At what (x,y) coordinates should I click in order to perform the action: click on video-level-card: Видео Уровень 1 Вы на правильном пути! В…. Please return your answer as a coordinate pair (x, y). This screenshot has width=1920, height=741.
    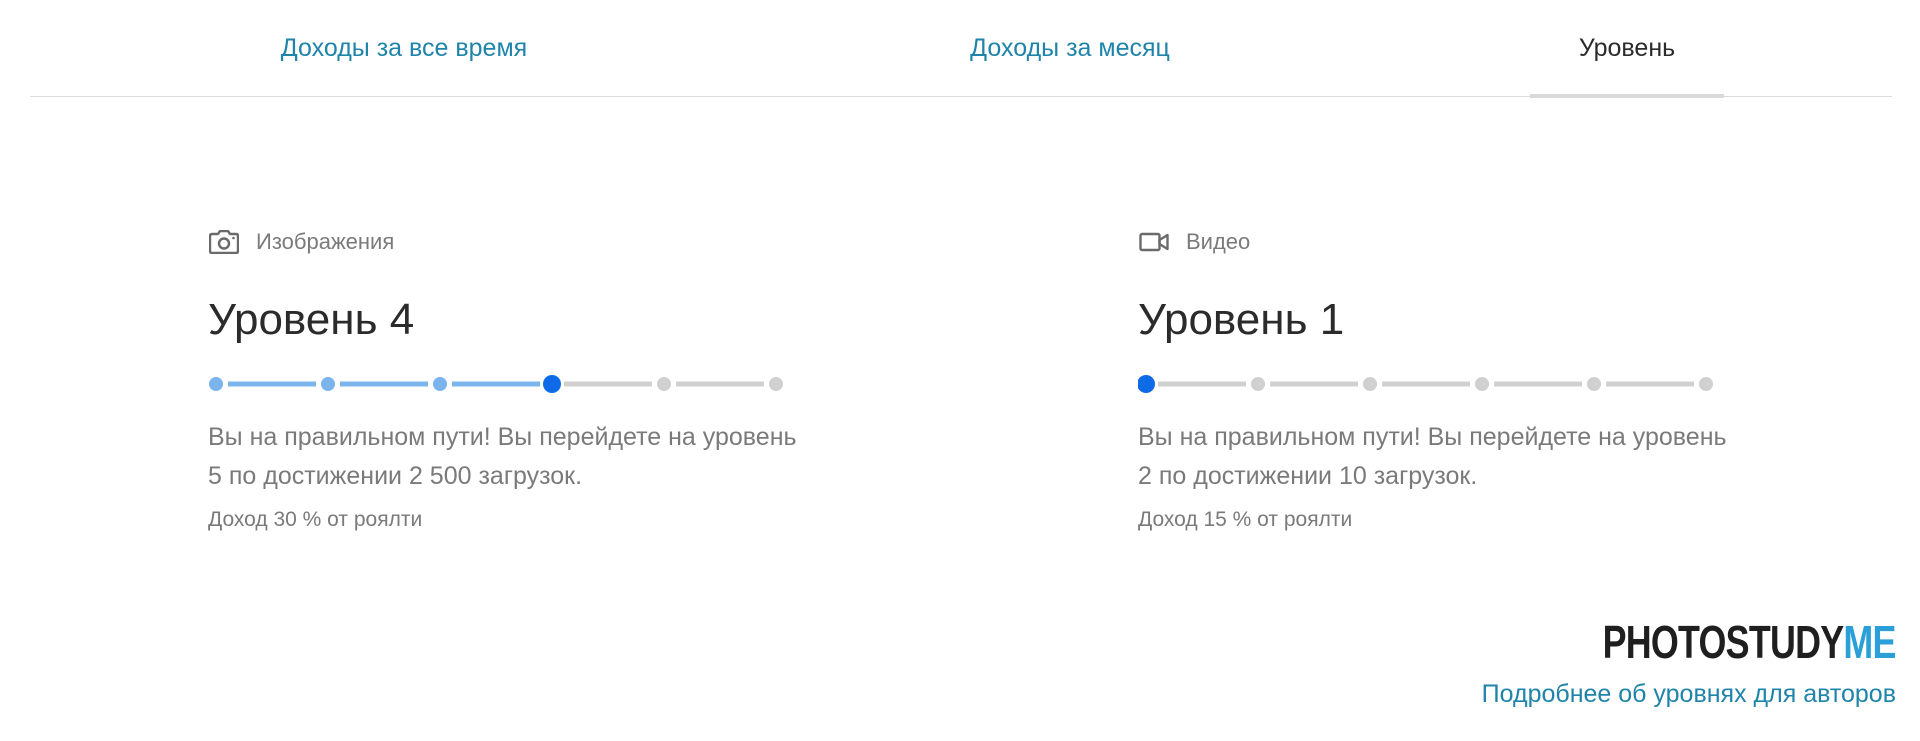
    Looking at the image, I should click on (1458, 377).